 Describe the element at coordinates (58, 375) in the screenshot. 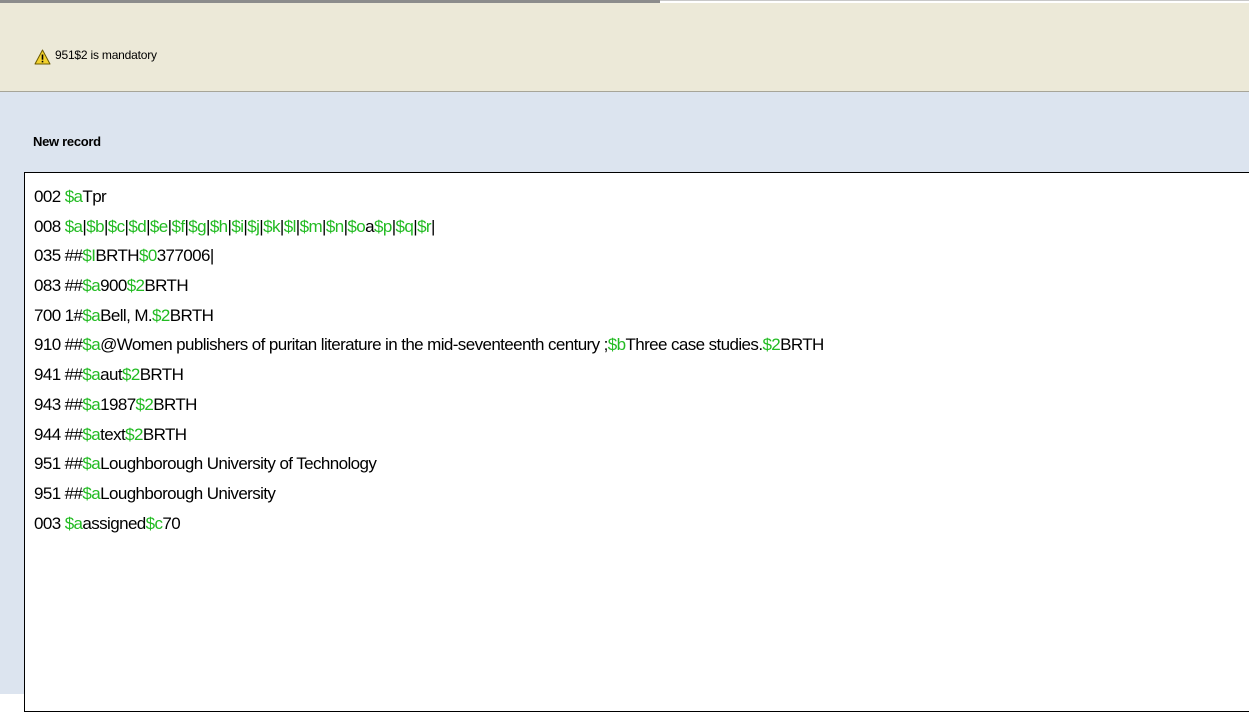

I see `field-text: 941 ##` at that location.